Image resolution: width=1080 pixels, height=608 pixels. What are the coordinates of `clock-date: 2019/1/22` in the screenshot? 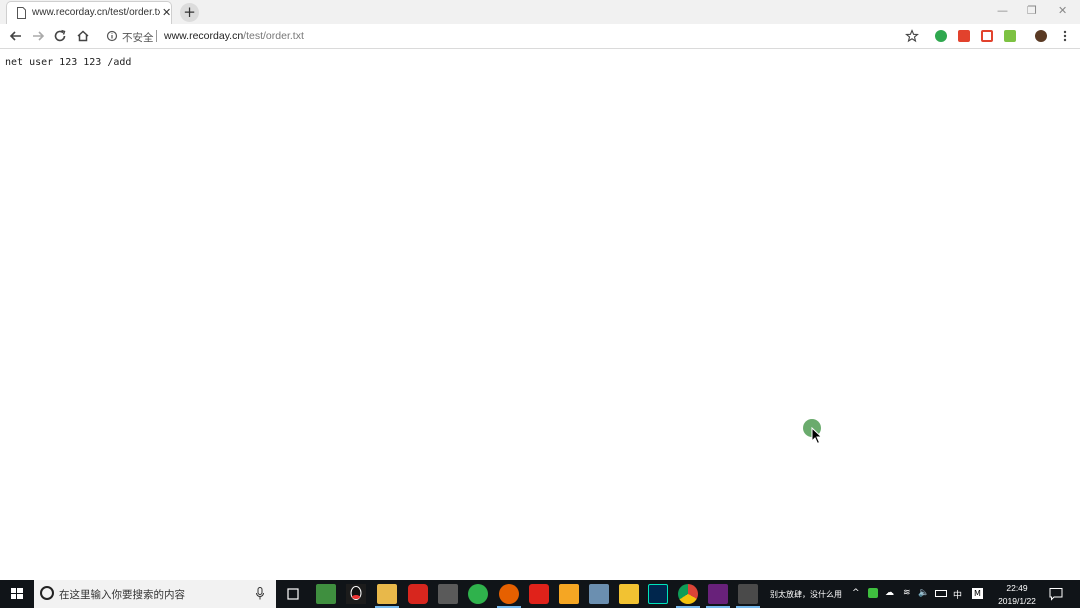 It's located at (1017, 601).